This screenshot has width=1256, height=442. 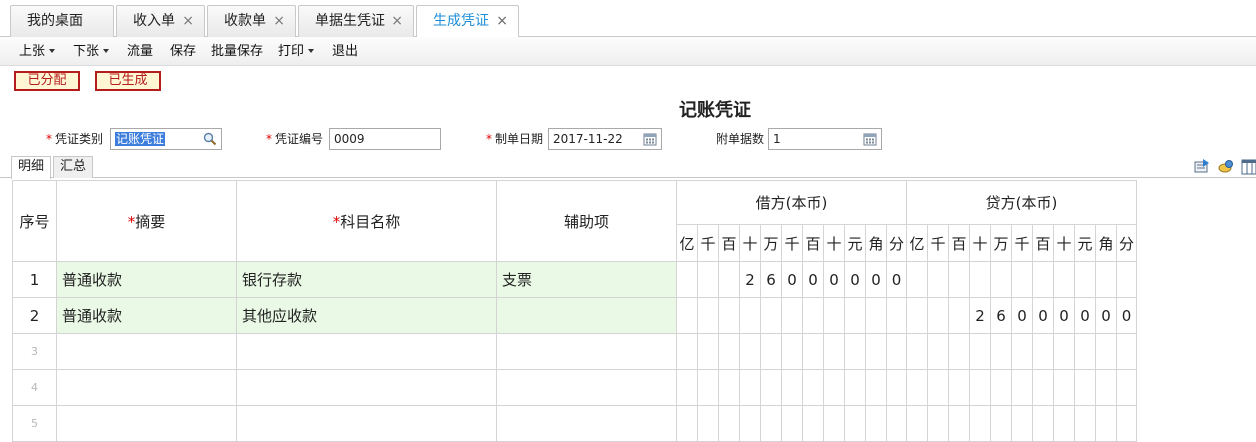 What do you see at coordinates (31, 167) in the screenshot?
I see `tab-detail: 明细` at bounding box center [31, 167].